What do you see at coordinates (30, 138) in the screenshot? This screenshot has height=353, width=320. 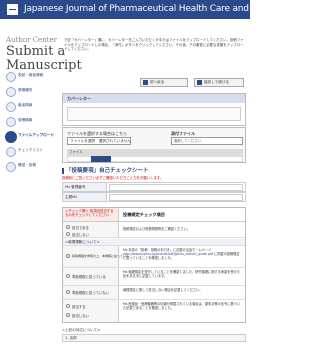 I see `step-5: ファイルアップロード` at bounding box center [30, 138].